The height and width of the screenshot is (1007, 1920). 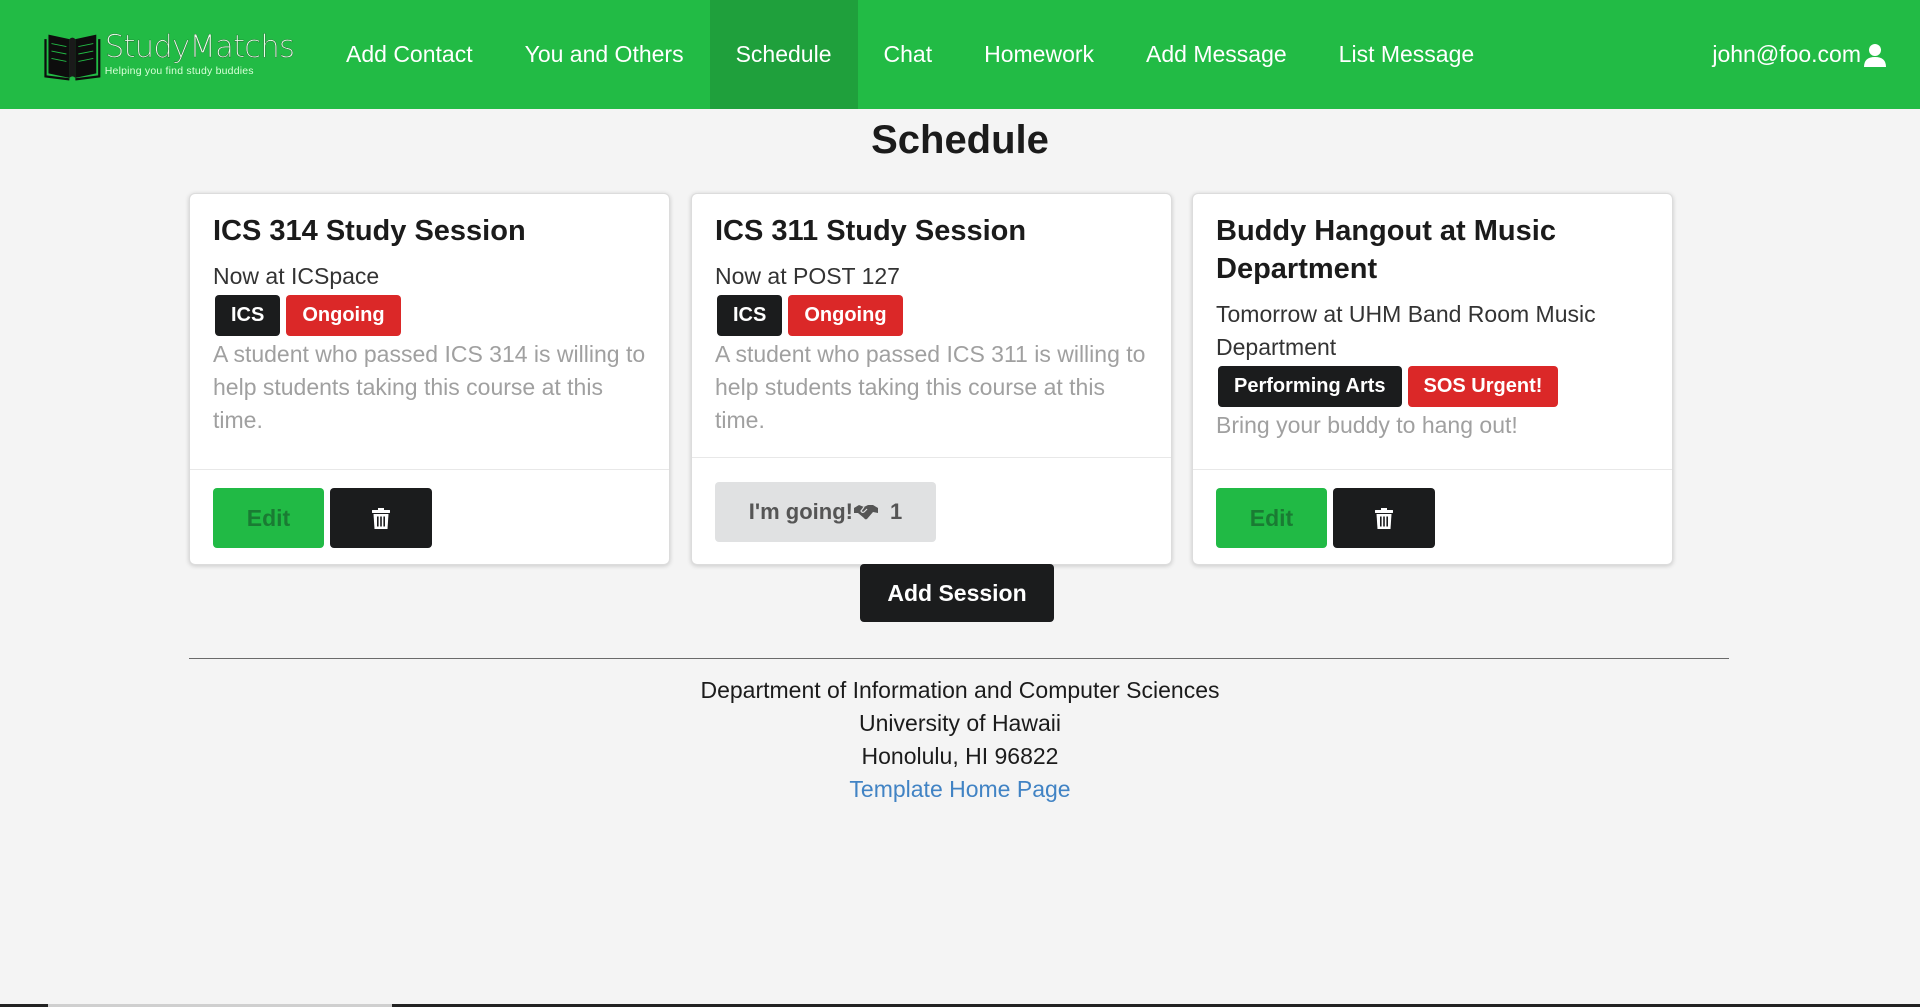 I want to click on label-status: SOS Urgent!, so click(x=1483, y=386).